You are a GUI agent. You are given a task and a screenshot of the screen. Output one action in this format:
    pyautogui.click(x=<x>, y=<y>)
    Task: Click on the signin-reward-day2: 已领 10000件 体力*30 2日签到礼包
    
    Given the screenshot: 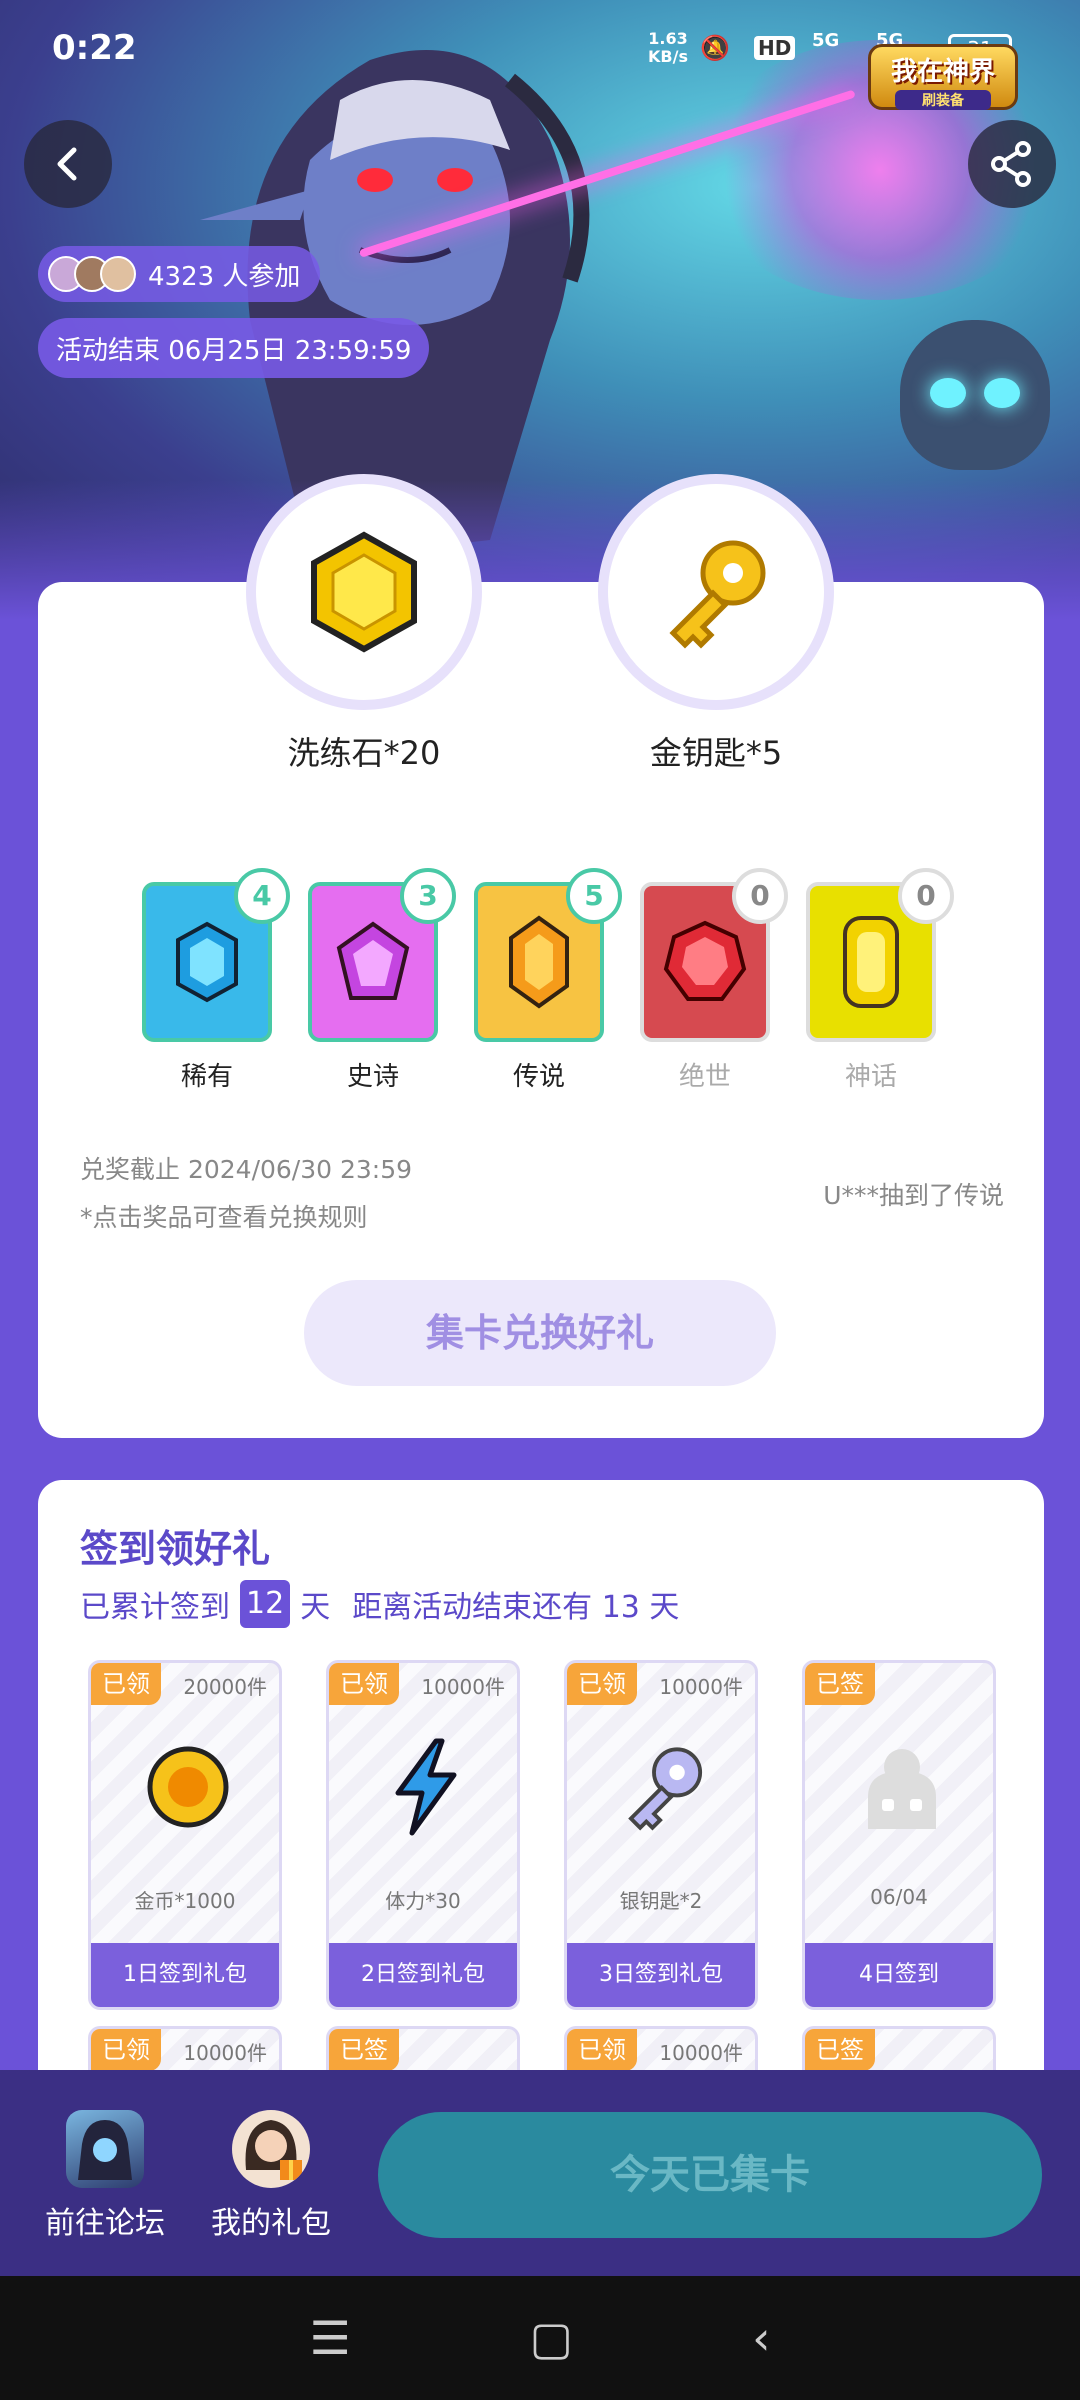 What is the action you would take?
    pyautogui.click(x=423, y=1835)
    